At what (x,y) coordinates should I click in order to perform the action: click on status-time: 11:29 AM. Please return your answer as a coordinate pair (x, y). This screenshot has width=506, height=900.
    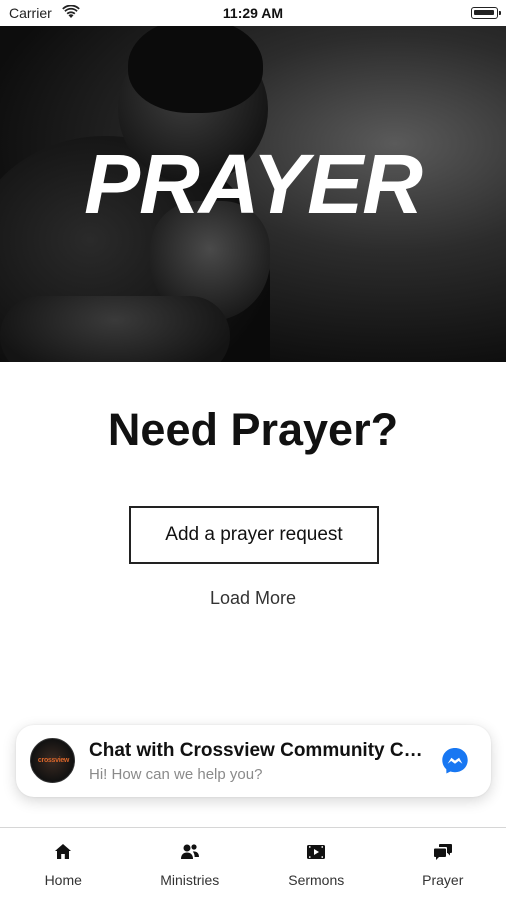
    Looking at the image, I should click on (253, 13).